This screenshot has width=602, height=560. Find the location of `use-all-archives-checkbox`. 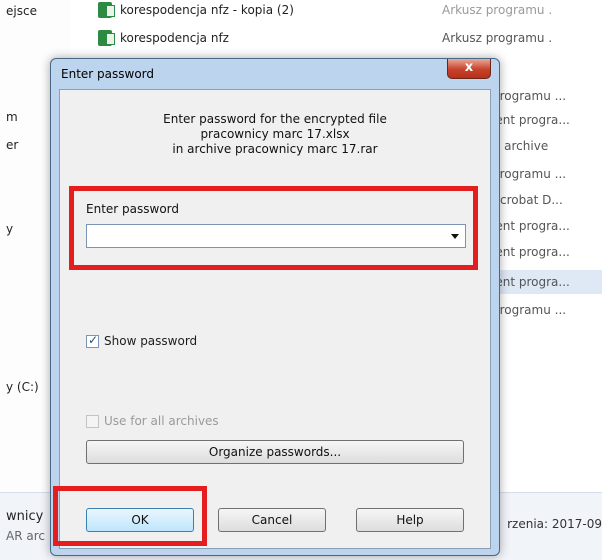

use-all-archives-checkbox is located at coordinates (92, 421).